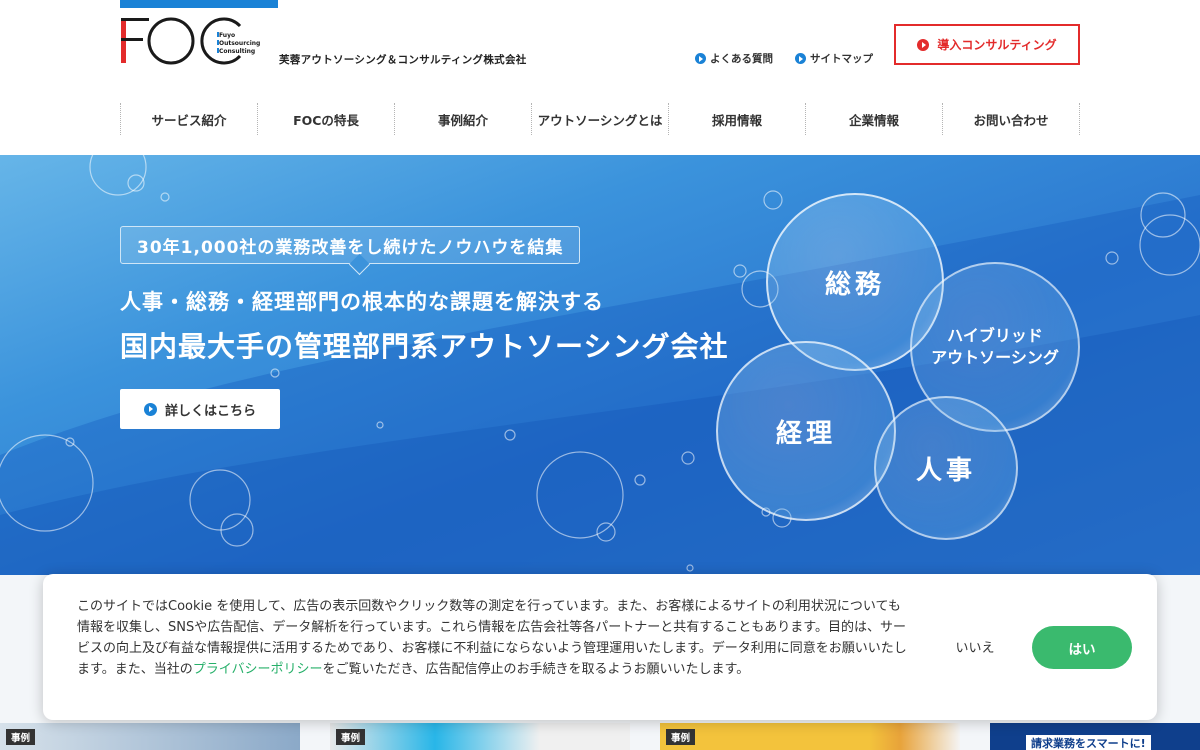 The image size is (1200, 750). I want to click on logo-accent-bar, so click(199, 4).